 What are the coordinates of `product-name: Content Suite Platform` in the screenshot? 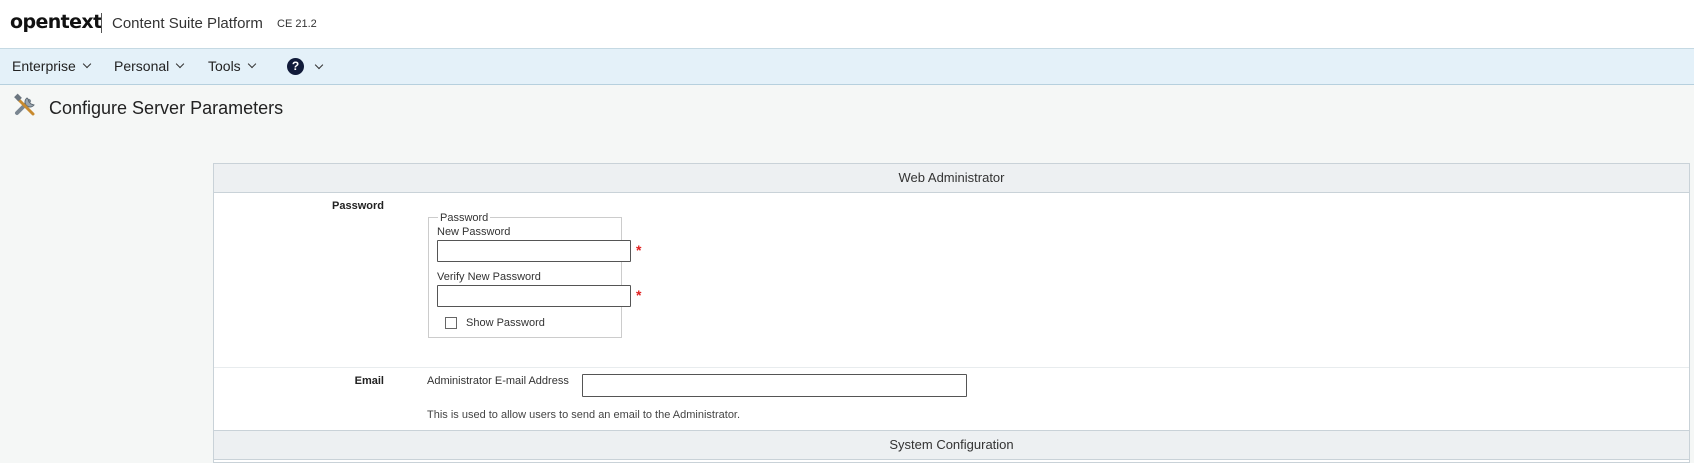 It's located at (187, 23).